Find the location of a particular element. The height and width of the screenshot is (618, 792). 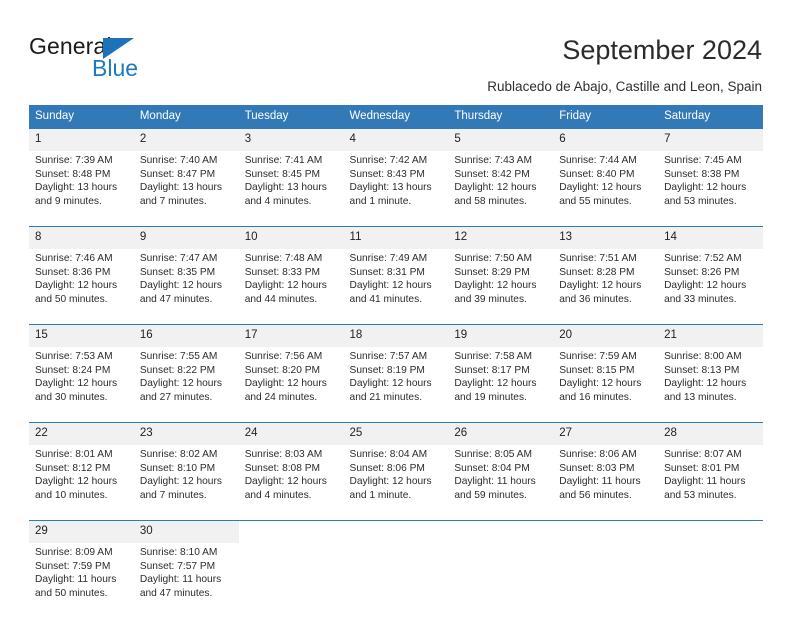

day-number: 28 is located at coordinates (710, 434).